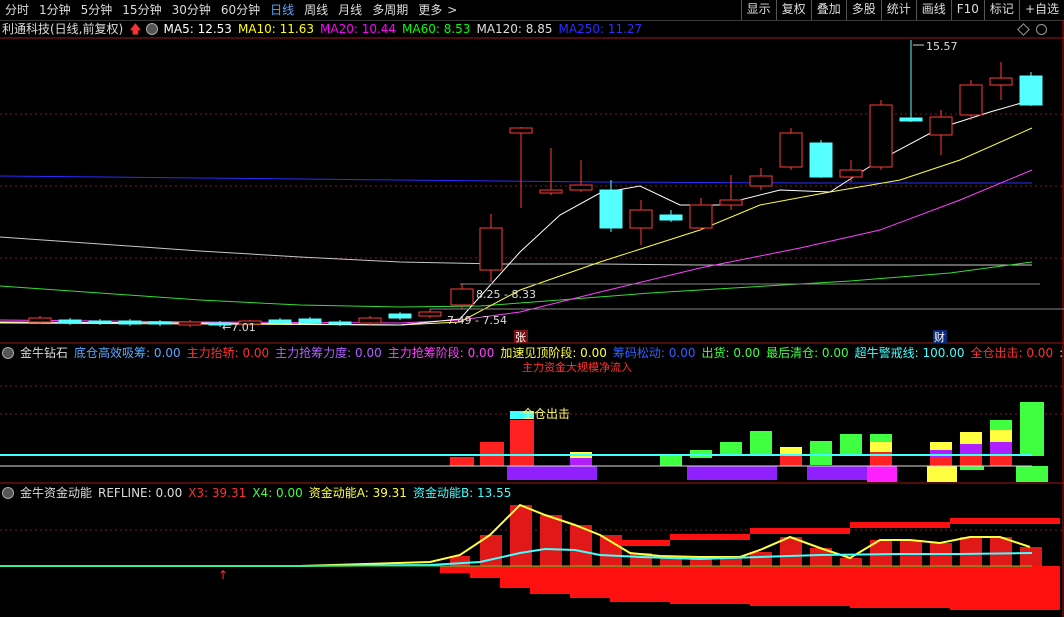  What do you see at coordinates (441, 353) in the screenshot?
I see `legend-item-3: 主力抢筹阶段: 0.00` at bounding box center [441, 353].